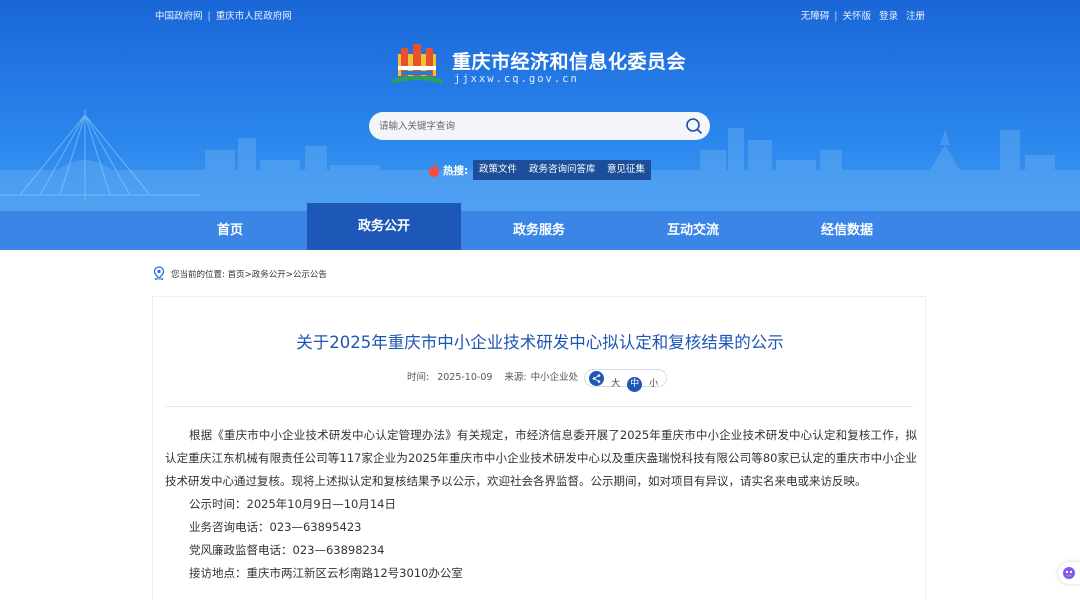 The image size is (1080, 600). What do you see at coordinates (310, 275) in the screenshot?
I see `breadcrumb-announcements: 公示公告` at bounding box center [310, 275].